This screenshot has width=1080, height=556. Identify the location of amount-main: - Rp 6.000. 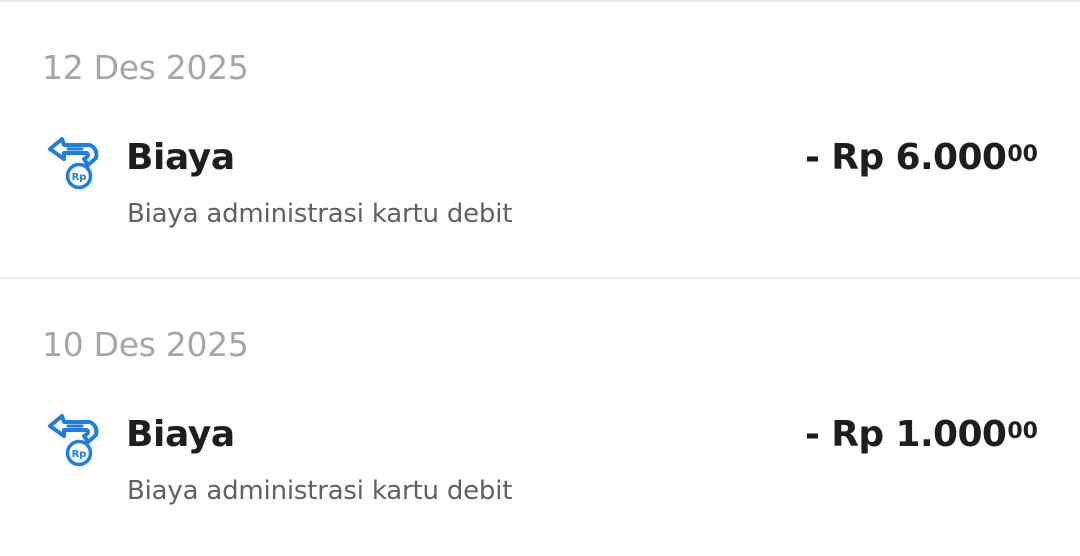
(906, 157).